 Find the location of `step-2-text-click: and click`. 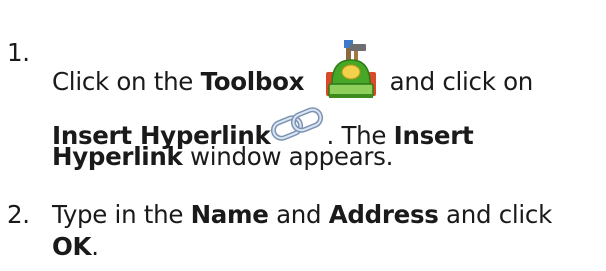

step-2-text-click: and click is located at coordinates (495, 214).